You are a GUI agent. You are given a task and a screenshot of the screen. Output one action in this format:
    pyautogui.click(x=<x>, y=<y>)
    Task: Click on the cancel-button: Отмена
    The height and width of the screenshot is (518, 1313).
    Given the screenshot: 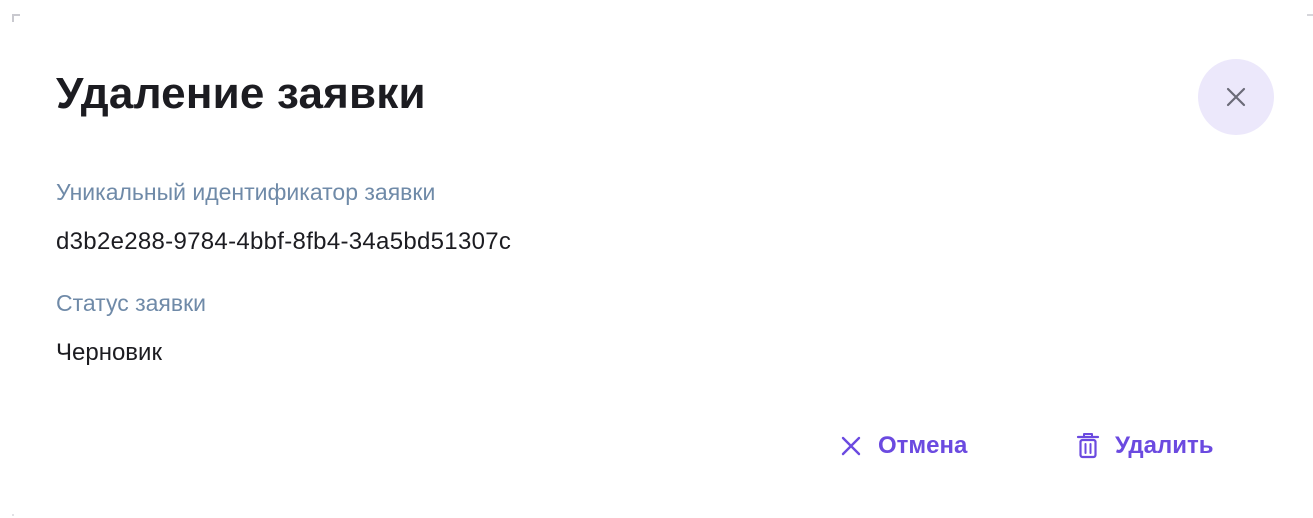 What is the action you would take?
    pyautogui.click(x=902, y=446)
    